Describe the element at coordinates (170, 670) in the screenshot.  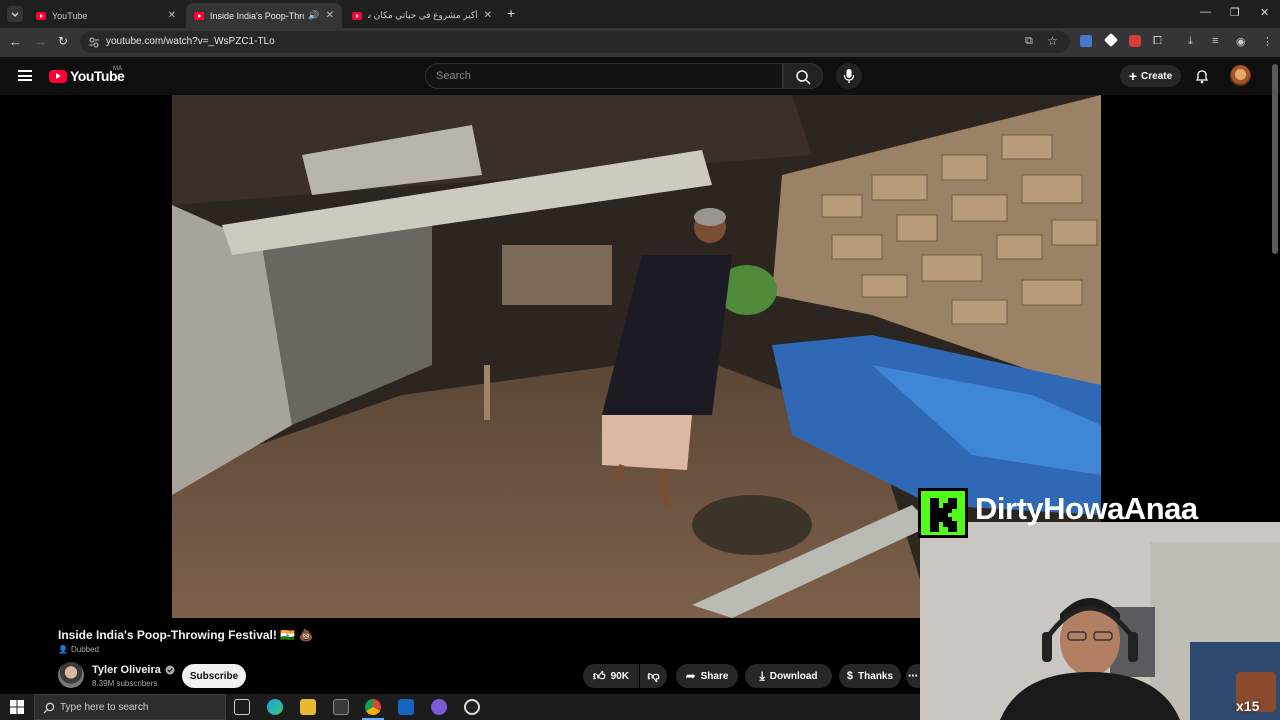
I see `verified-badge-icon` at that location.